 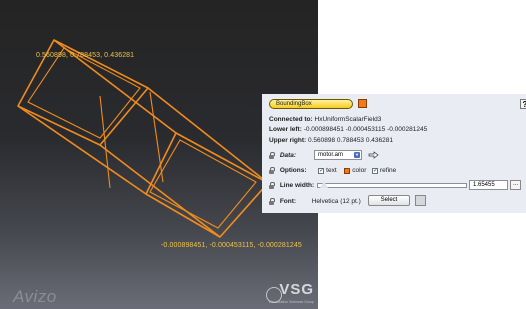 I want to click on line-width-slider, so click(x=392, y=185).